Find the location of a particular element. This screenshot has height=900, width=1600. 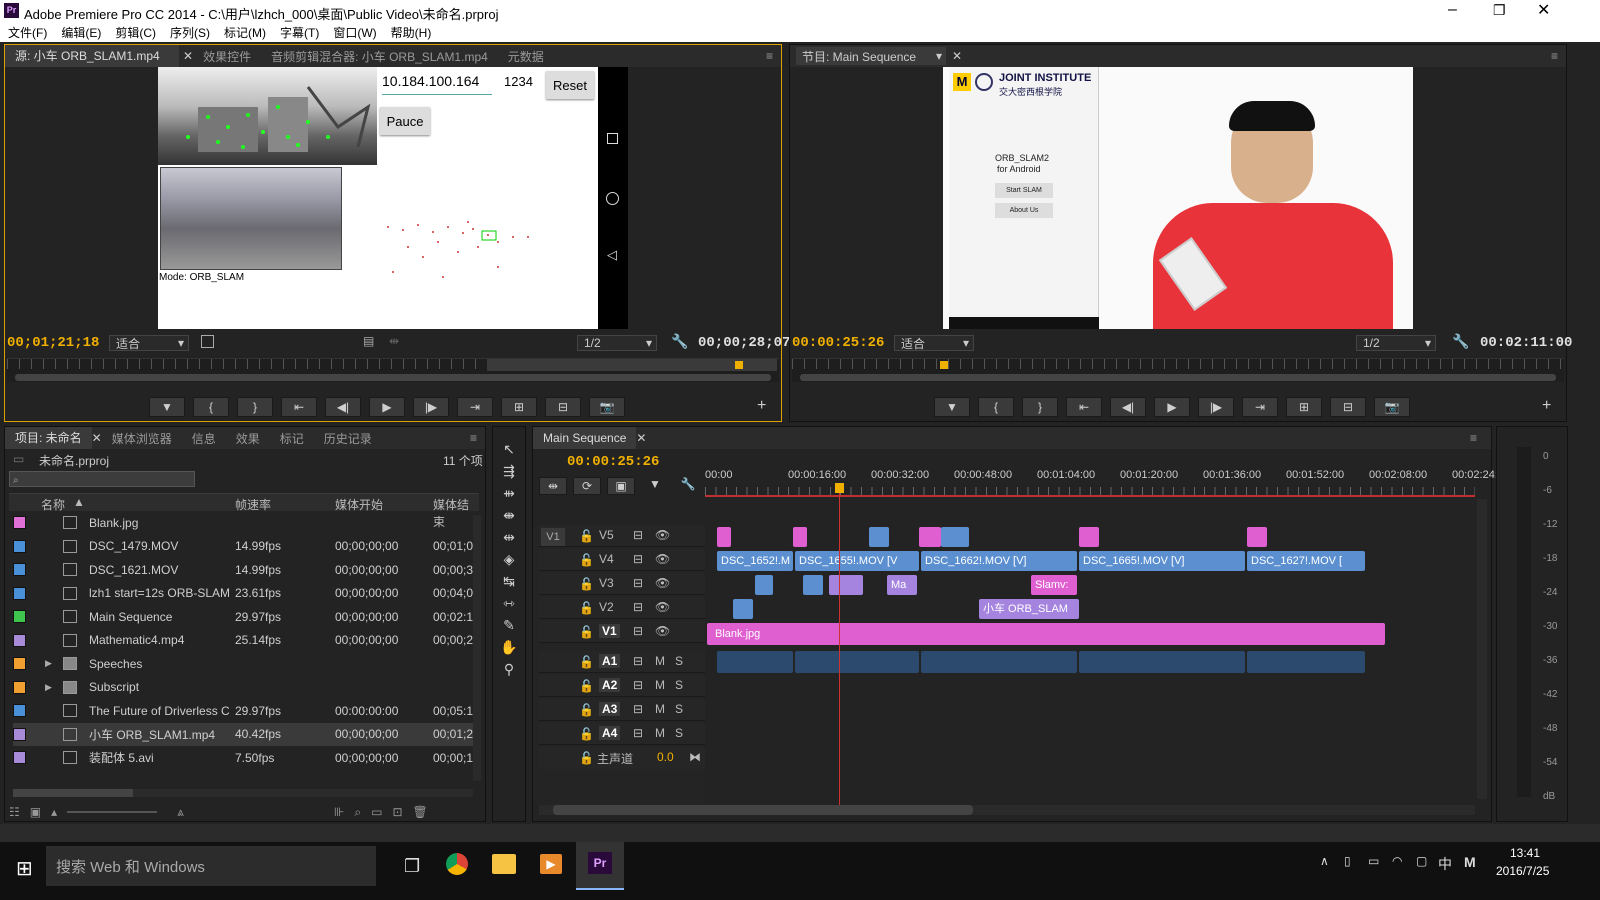

program-time-ruler is located at coordinates (1178, 370).